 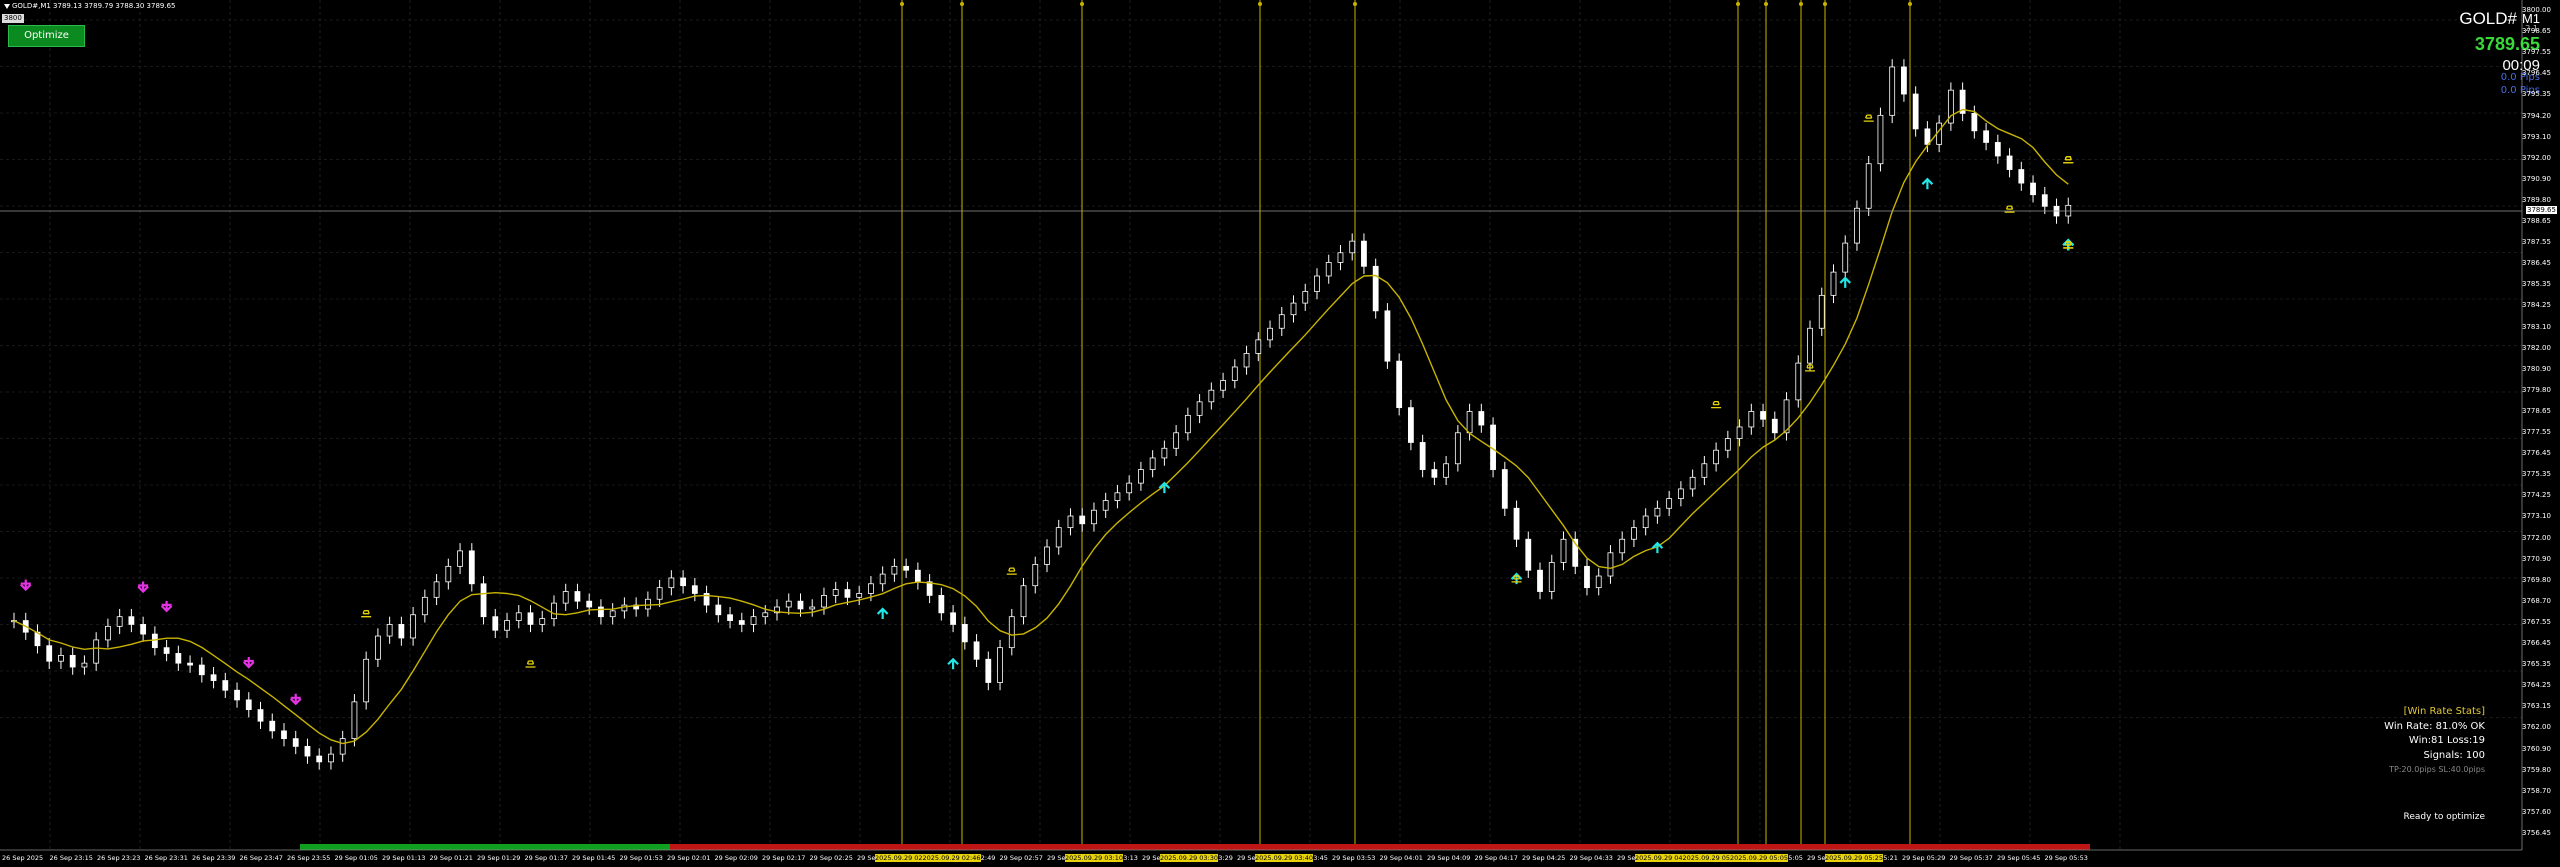 I want to click on stats-header: [Win Rate Stats], so click(x=2444, y=711).